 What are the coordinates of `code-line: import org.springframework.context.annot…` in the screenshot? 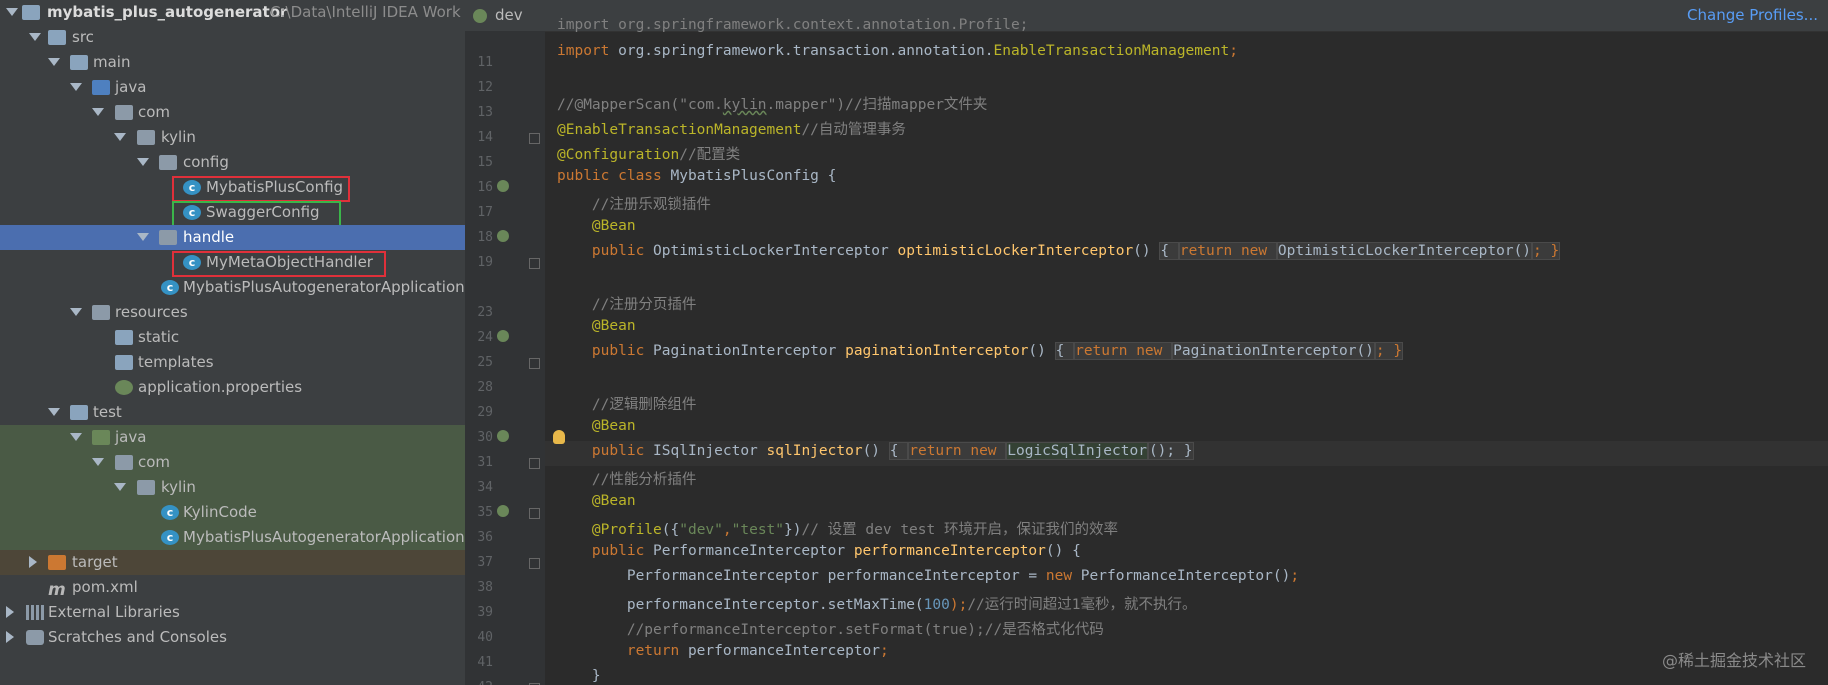 It's located at (792, 29).